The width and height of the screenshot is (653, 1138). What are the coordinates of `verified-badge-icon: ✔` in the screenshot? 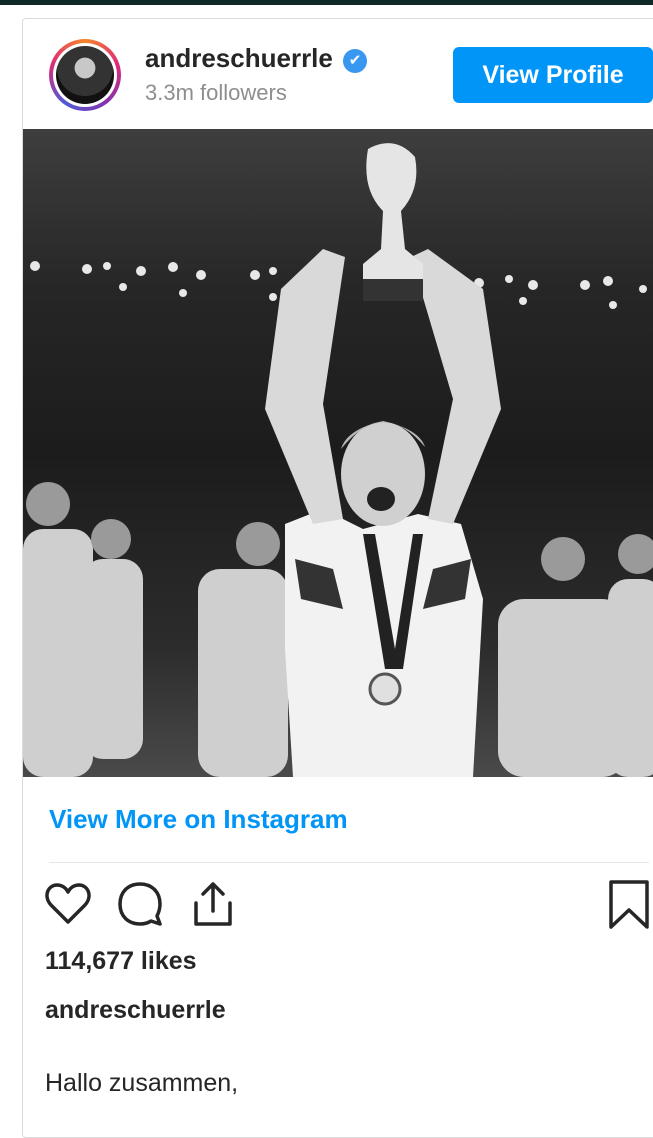 It's located at (355, 61).